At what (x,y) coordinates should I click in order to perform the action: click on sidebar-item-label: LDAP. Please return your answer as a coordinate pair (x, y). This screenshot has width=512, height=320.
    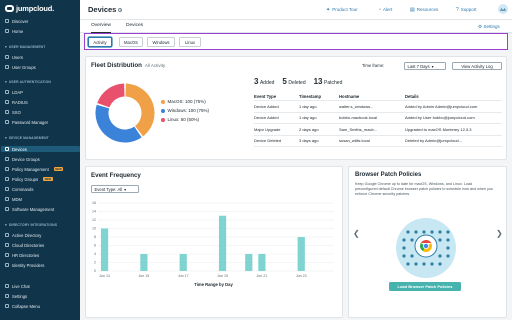
    Looking at the image, I should click on (17, 92).